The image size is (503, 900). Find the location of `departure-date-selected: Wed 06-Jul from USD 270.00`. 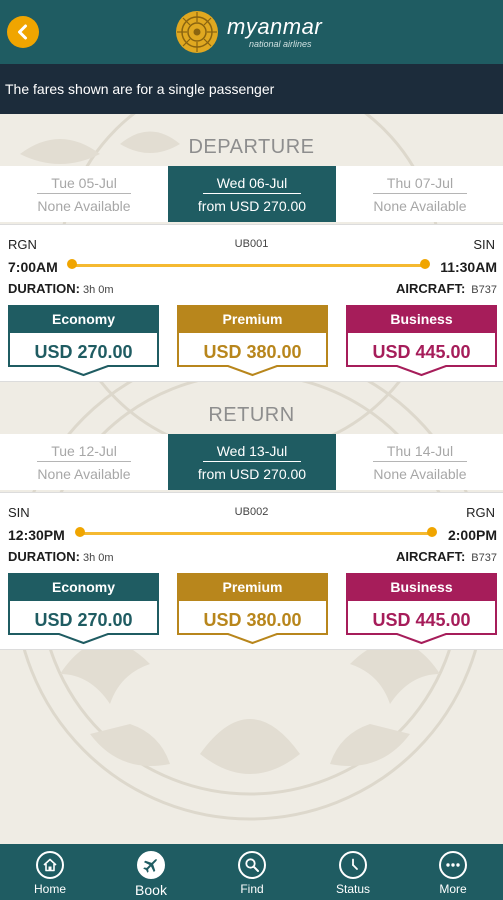

departure-date-selected: Wed 06-Jul from USD 270.00 is located at coordinates (252, 194).